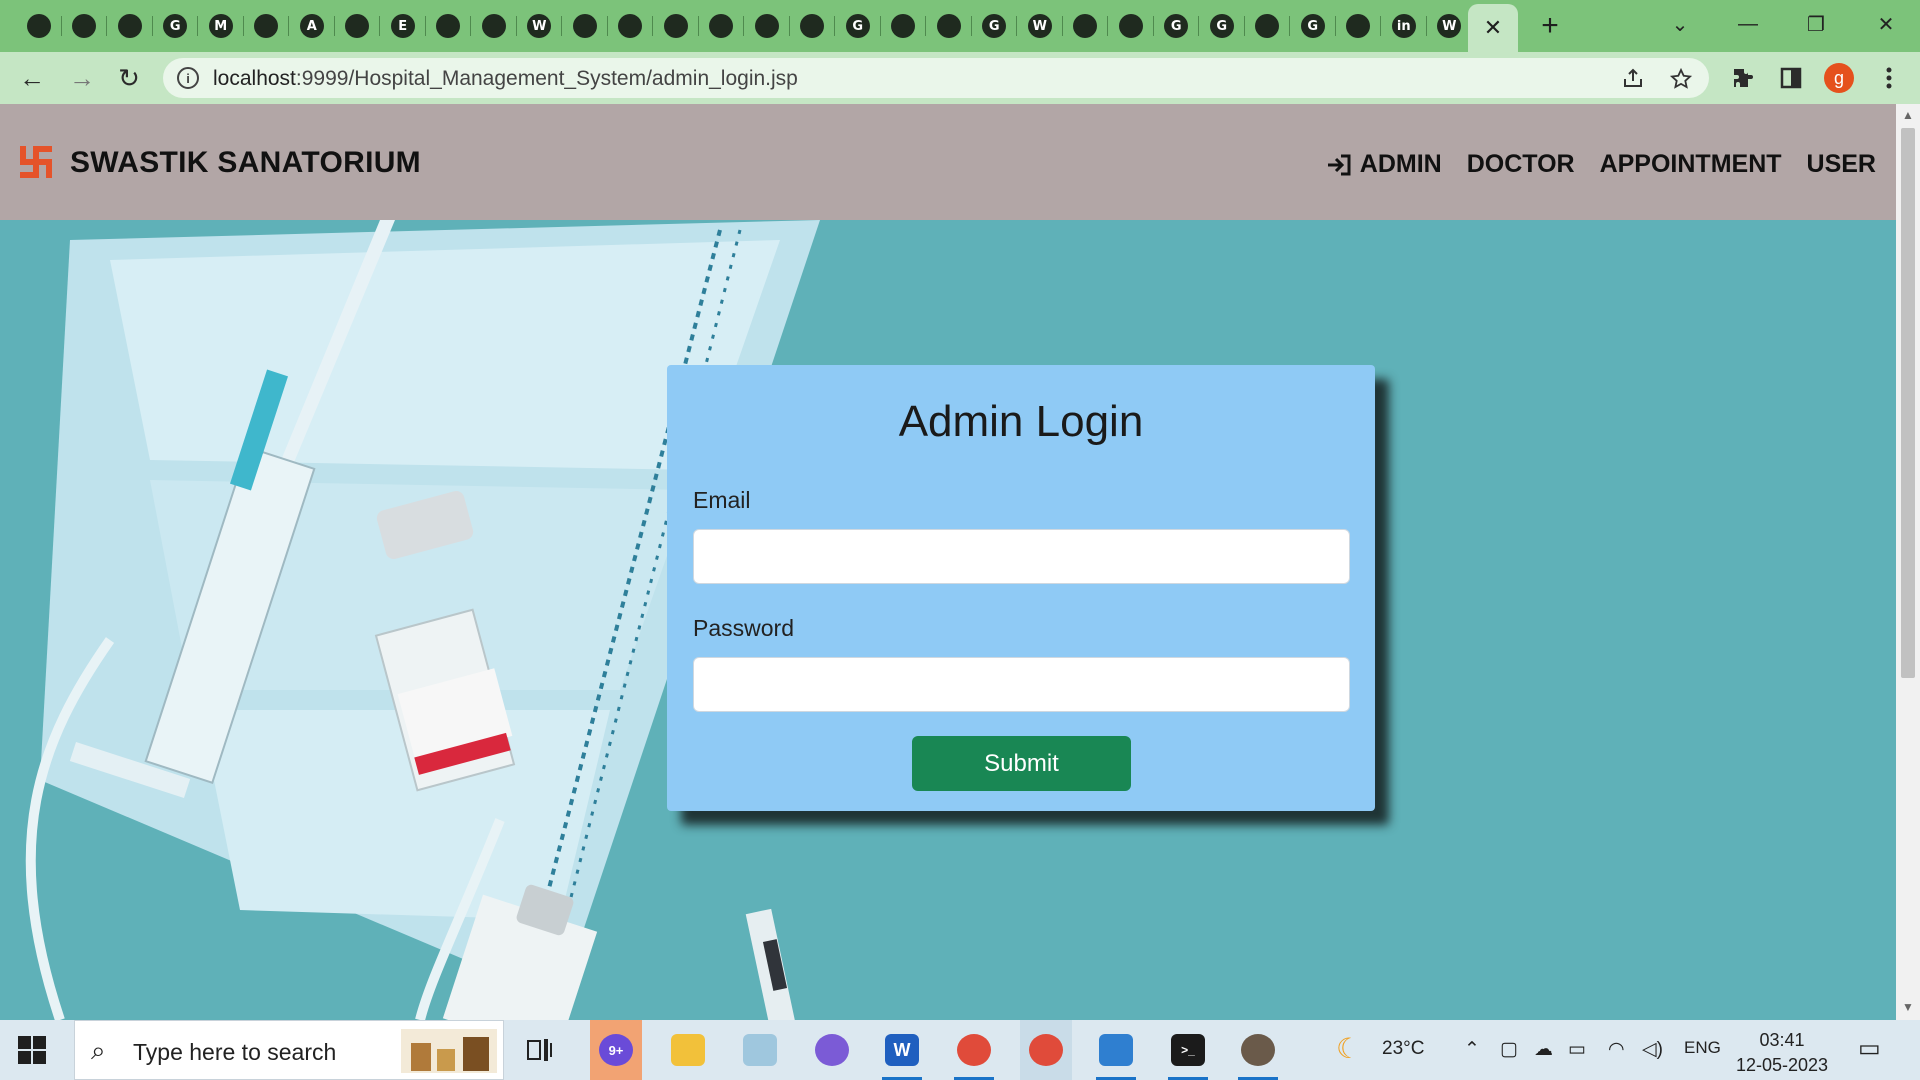  I want to click on wifi-icon: ◠, so click(1616, 1049).